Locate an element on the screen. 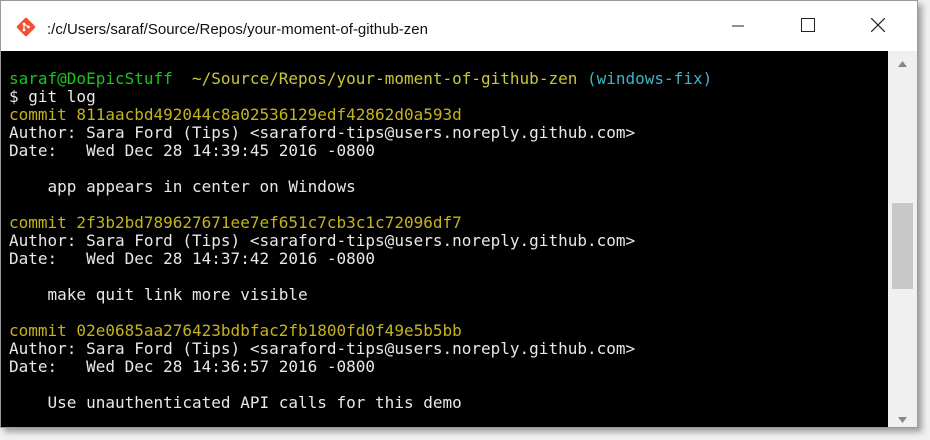 The height and width of the screenshot is (440, 930). command-line: $ git log is located at coordinates (52, 96).